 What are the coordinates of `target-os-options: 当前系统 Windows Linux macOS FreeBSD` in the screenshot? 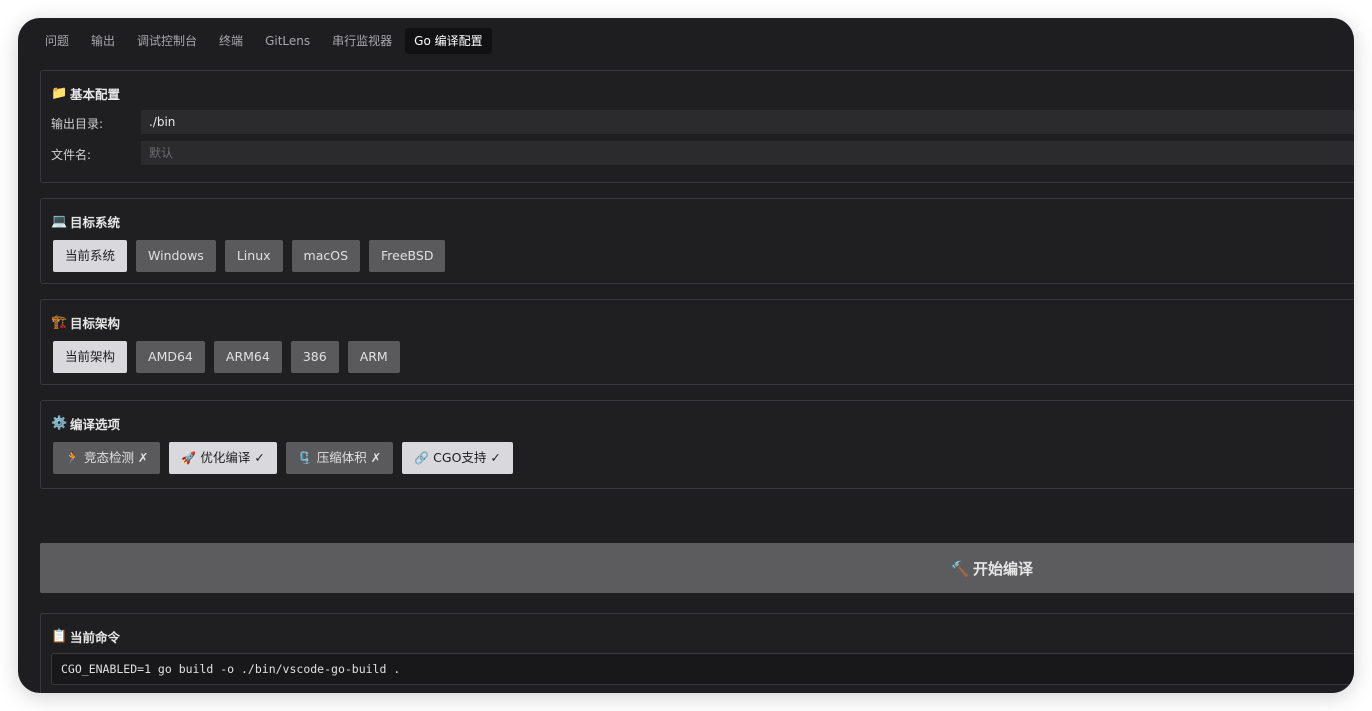 It's located at (253, 256).